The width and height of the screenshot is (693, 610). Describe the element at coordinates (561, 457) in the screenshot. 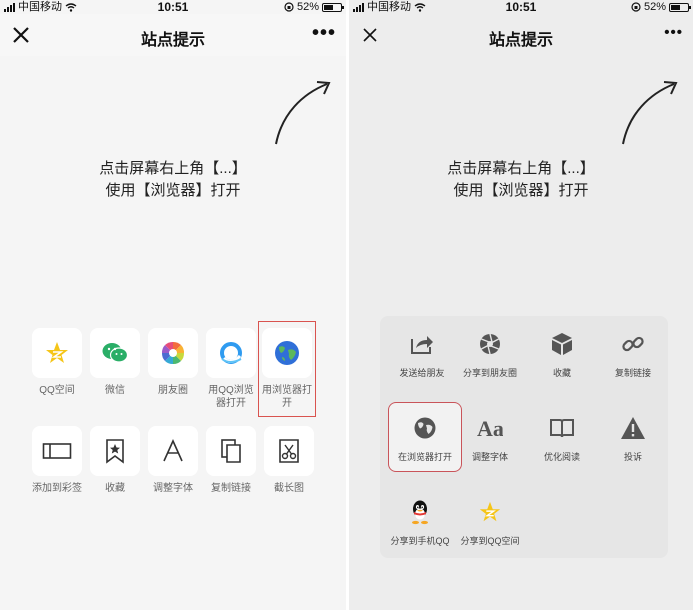

I see `optimize-reading-label: 优化阅读` at that location.